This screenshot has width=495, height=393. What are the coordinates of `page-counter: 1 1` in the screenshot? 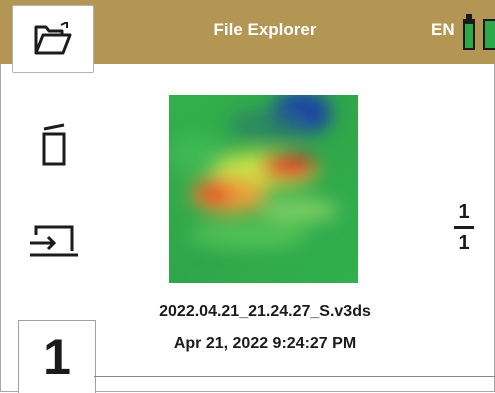 It's located at (464, 227).